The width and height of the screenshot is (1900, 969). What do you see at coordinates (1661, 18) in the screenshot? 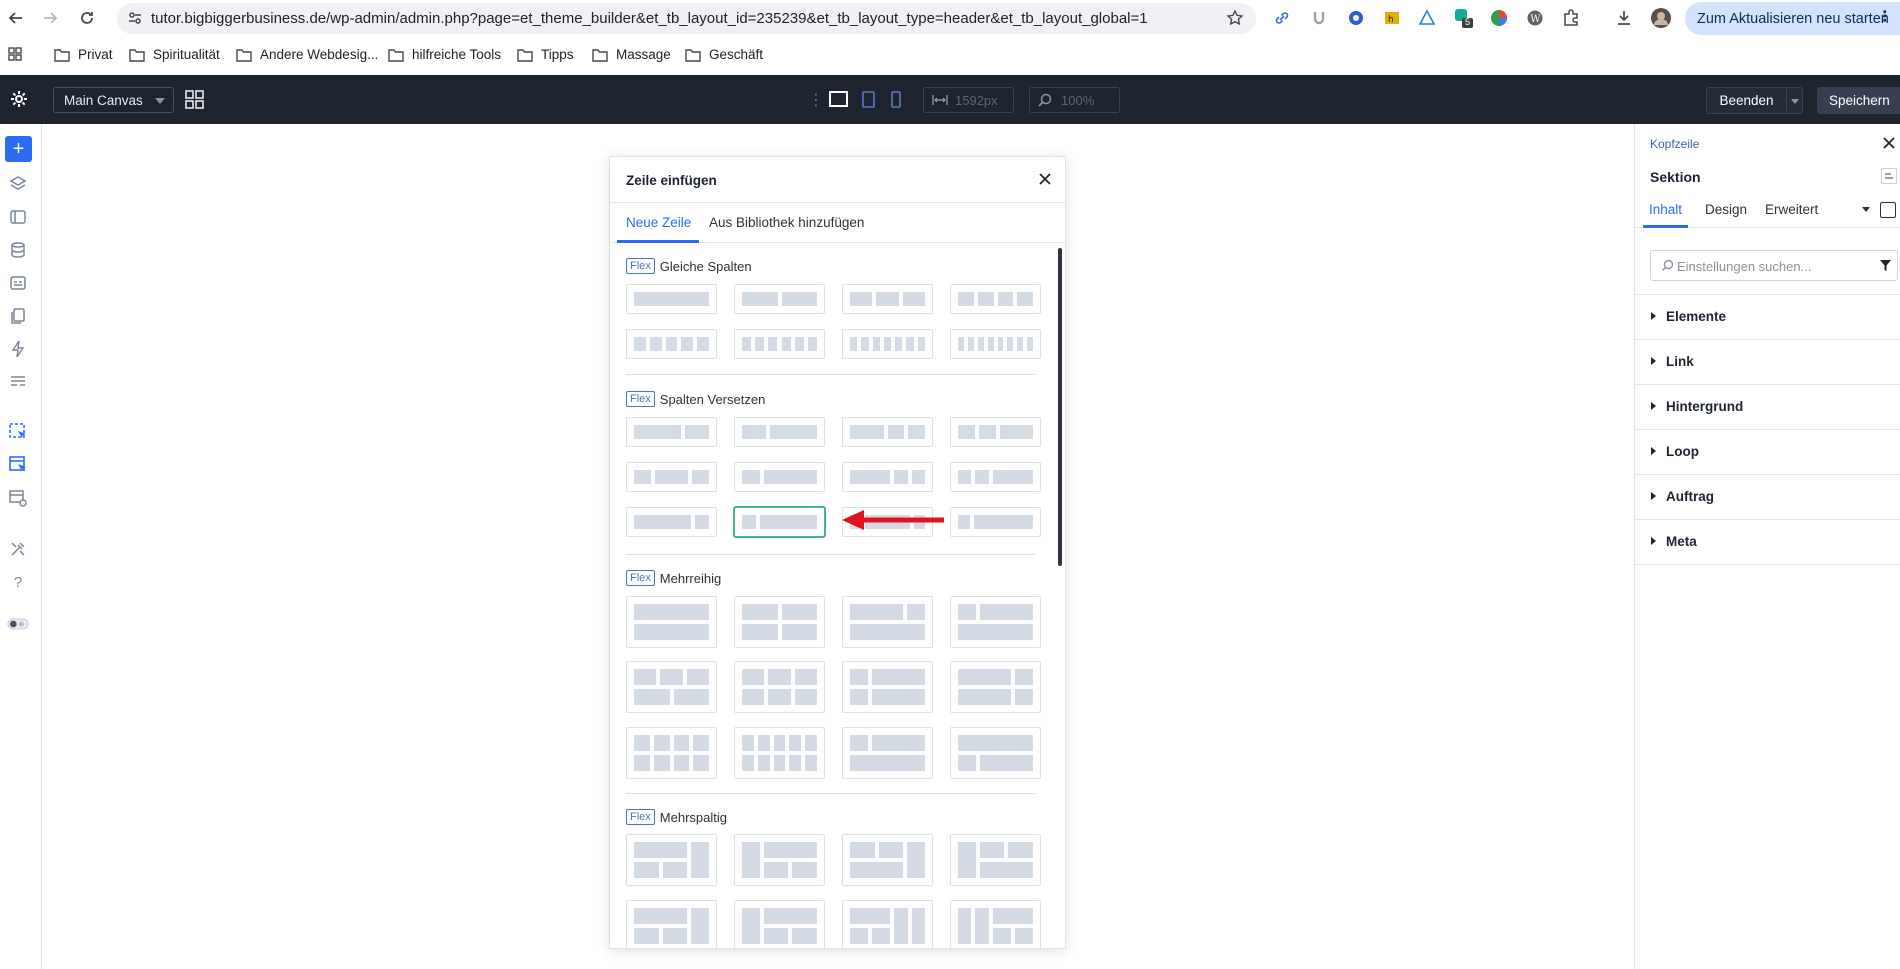
I see `profile-avatar` at bounding box center [1661, 18].